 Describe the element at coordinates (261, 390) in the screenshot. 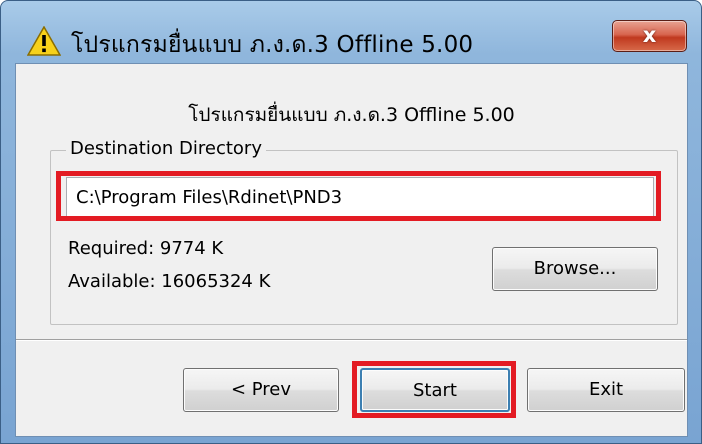

I see `prev-button: < Prev` at that location.